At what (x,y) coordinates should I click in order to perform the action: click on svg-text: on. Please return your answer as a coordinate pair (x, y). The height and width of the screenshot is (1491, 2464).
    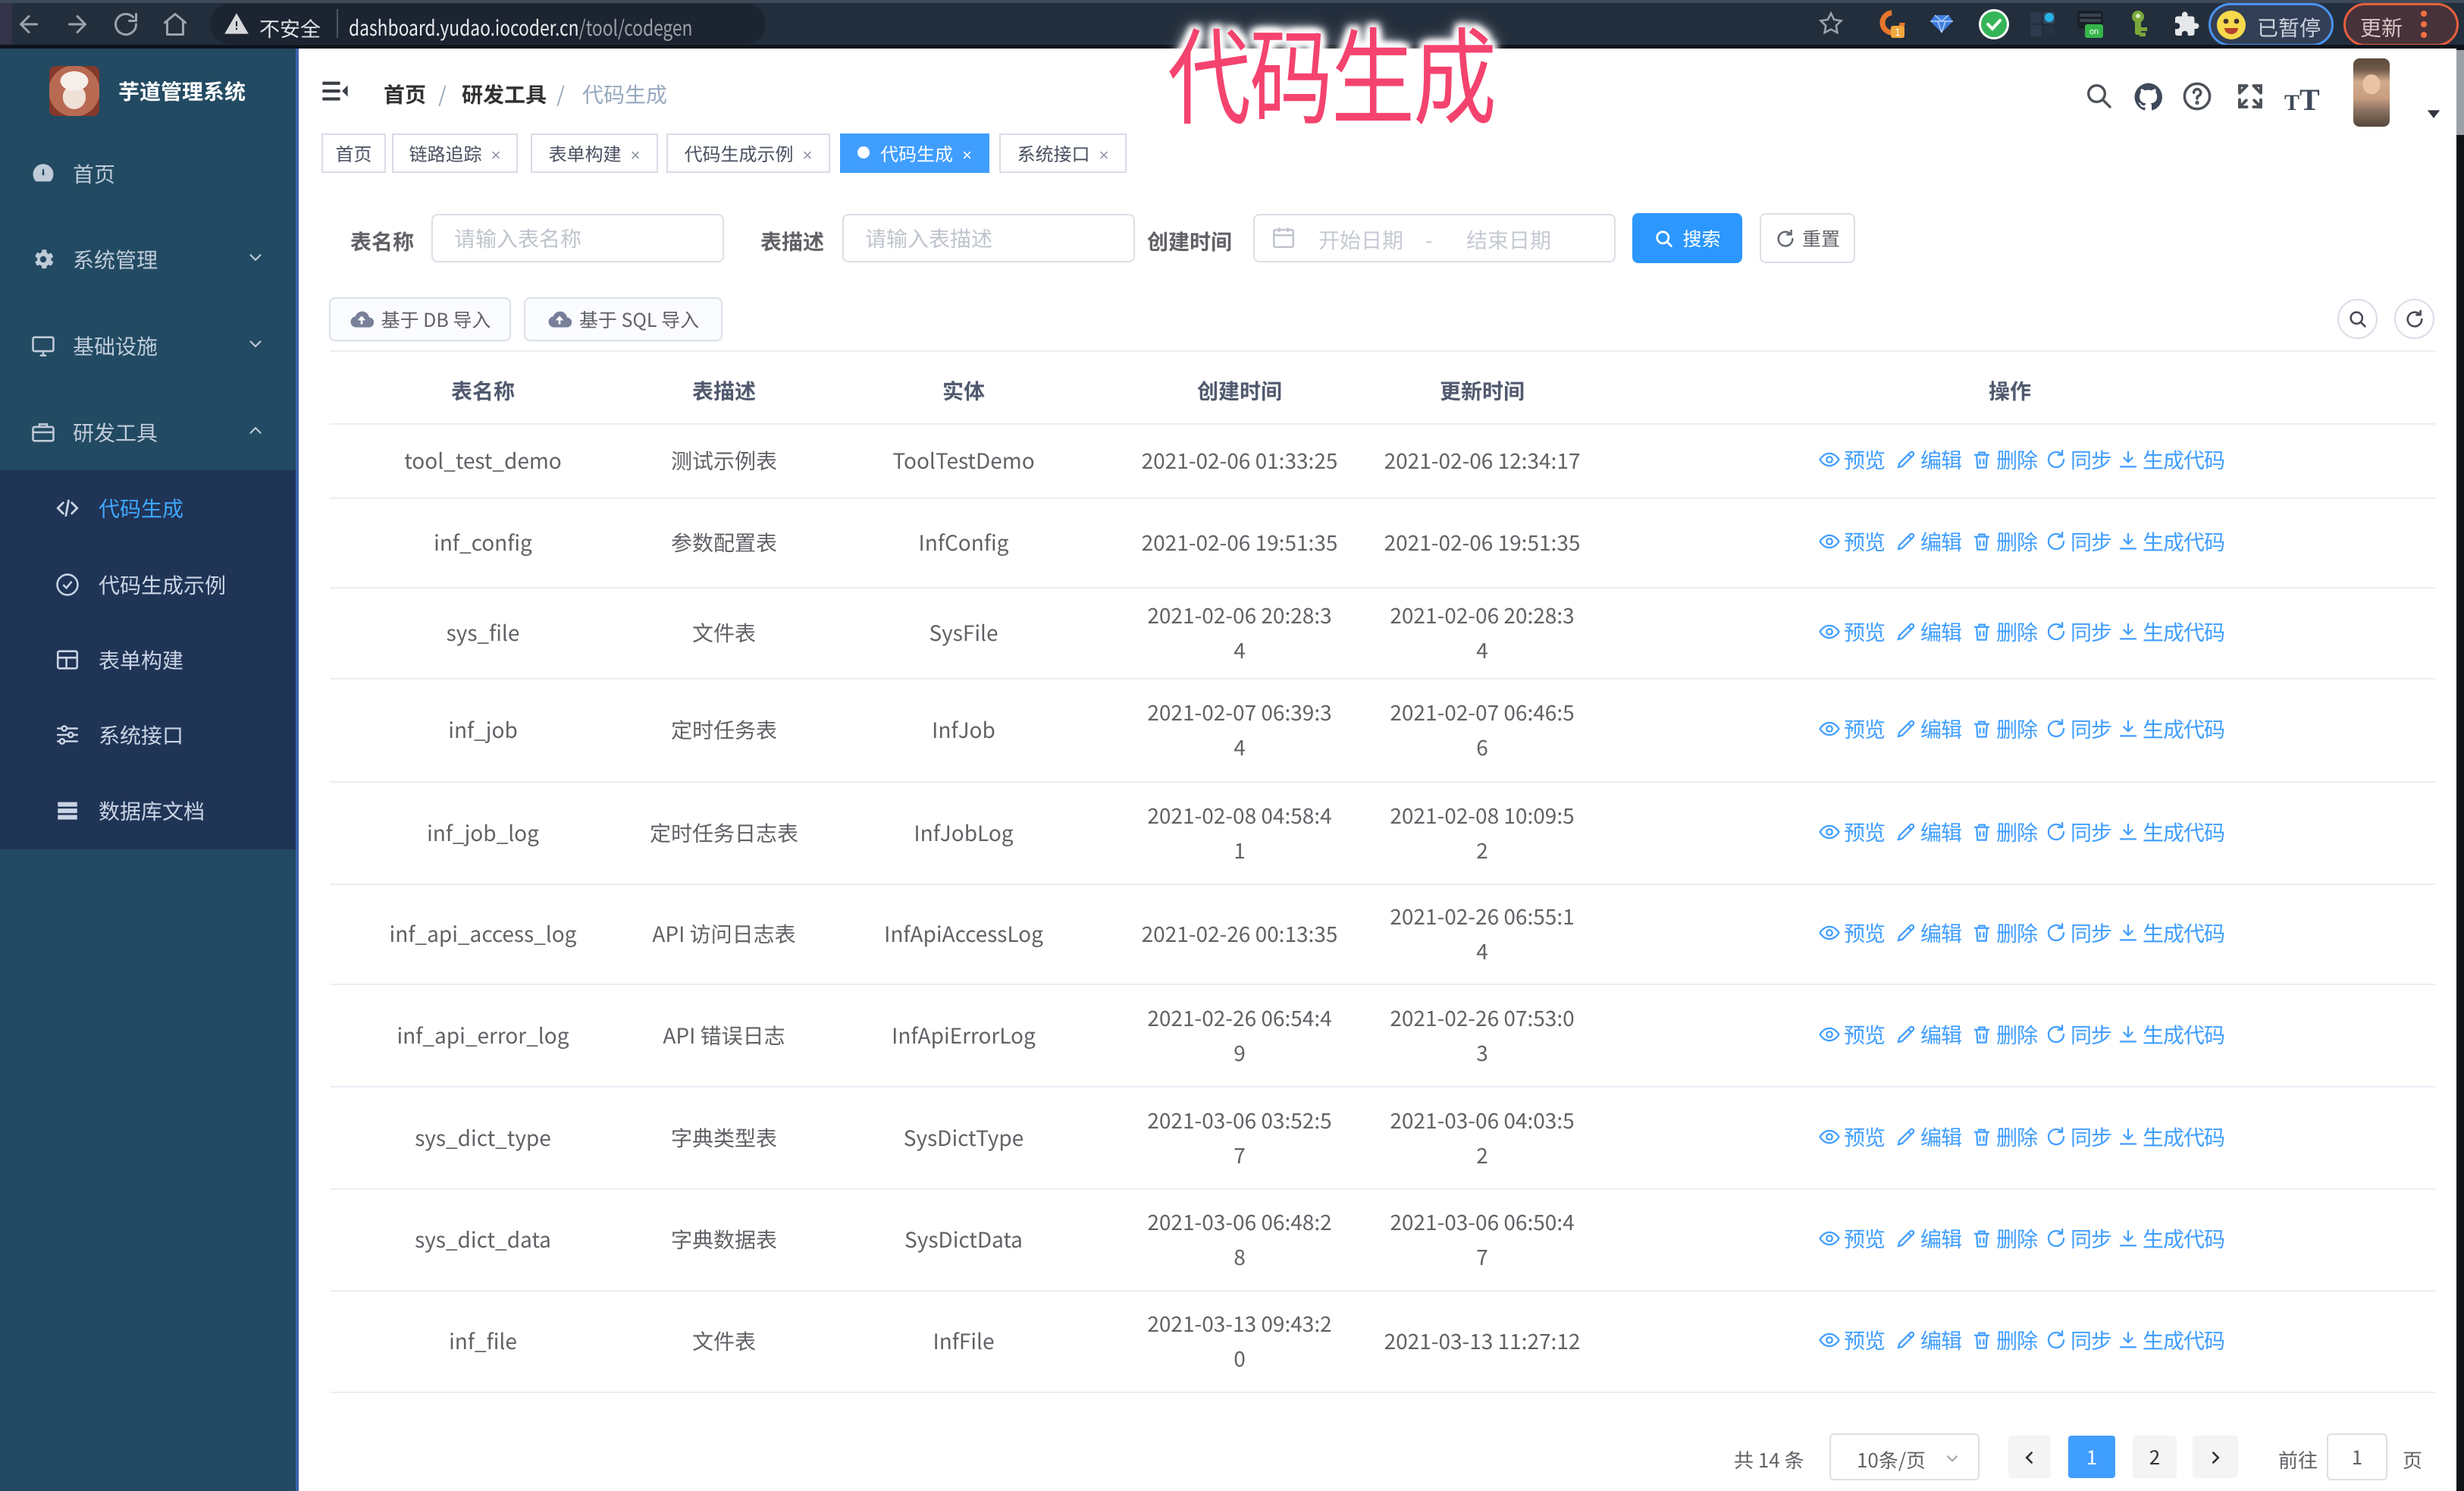
    Looking at the image, I should click on (2094, 31).